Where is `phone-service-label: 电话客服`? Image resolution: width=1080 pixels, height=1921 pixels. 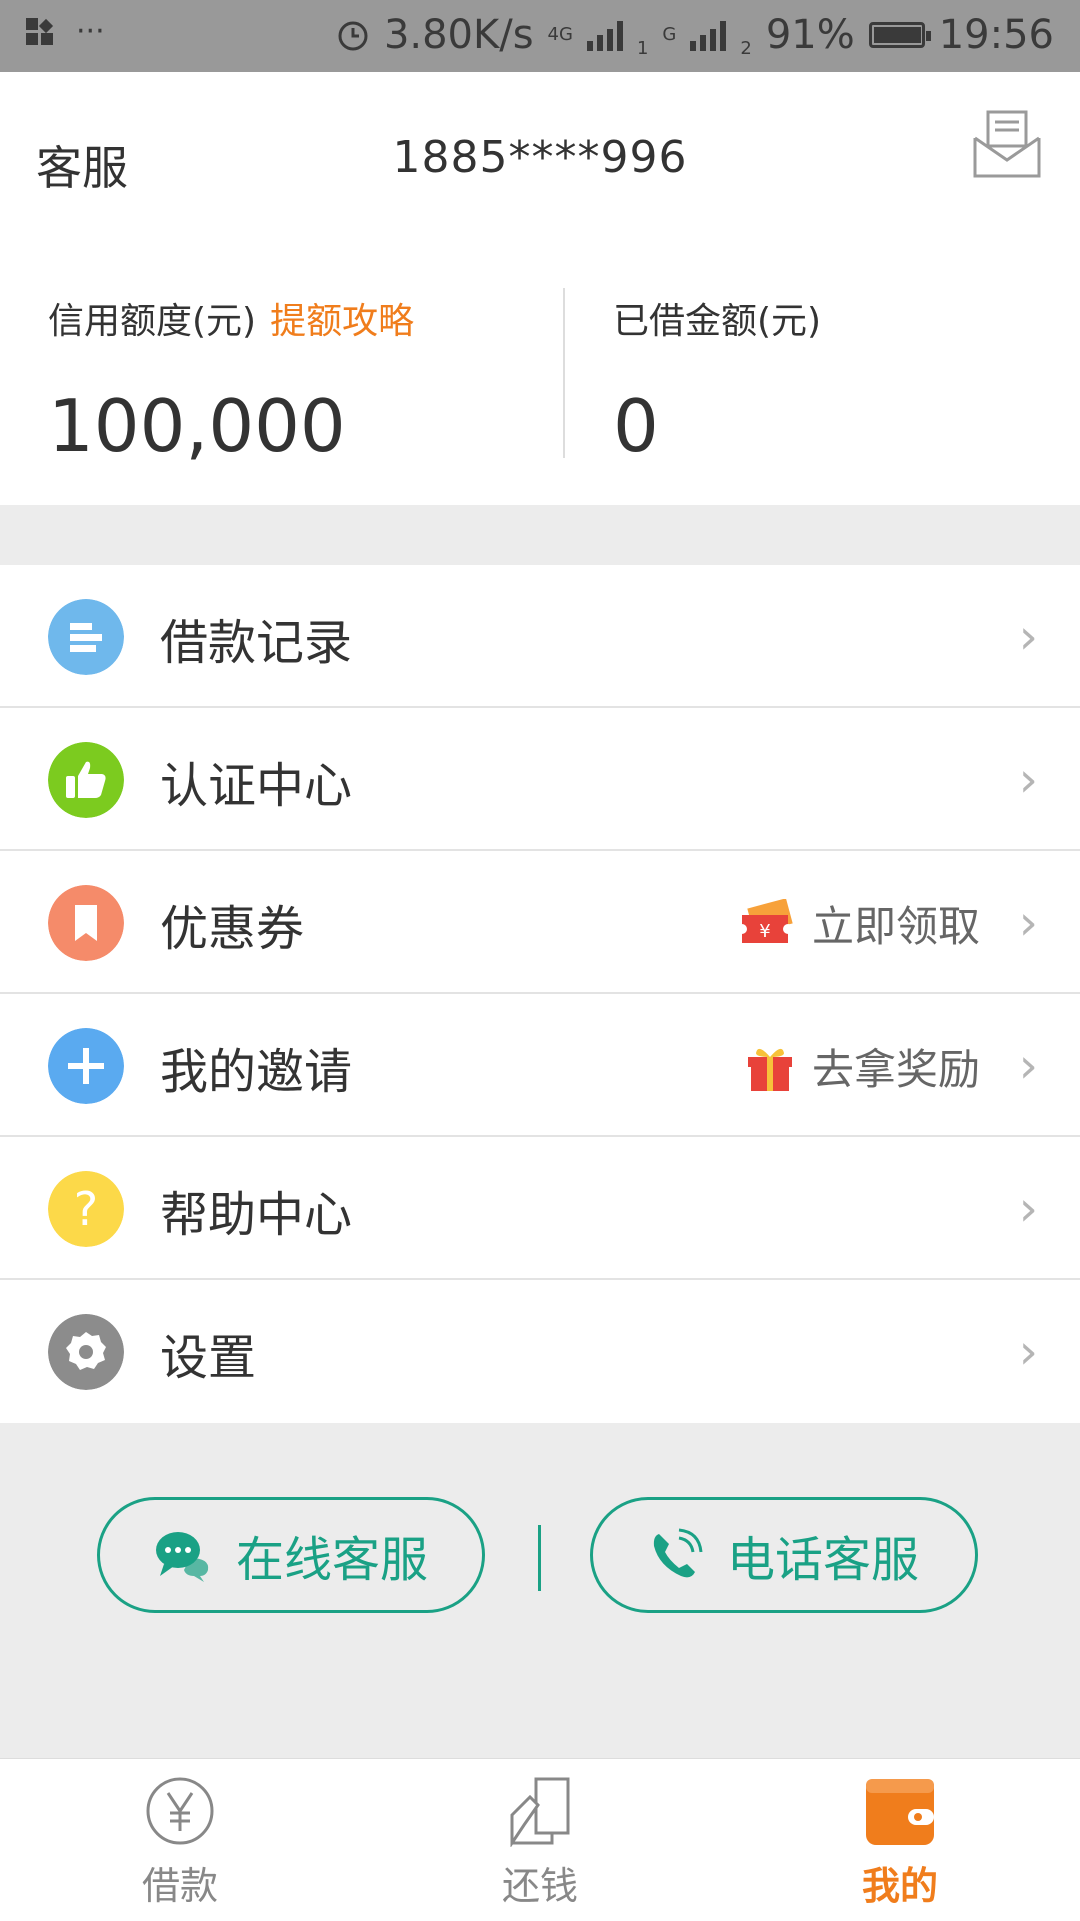 phone-service-label: 电话客服 is located at coordinates (822, 1560).